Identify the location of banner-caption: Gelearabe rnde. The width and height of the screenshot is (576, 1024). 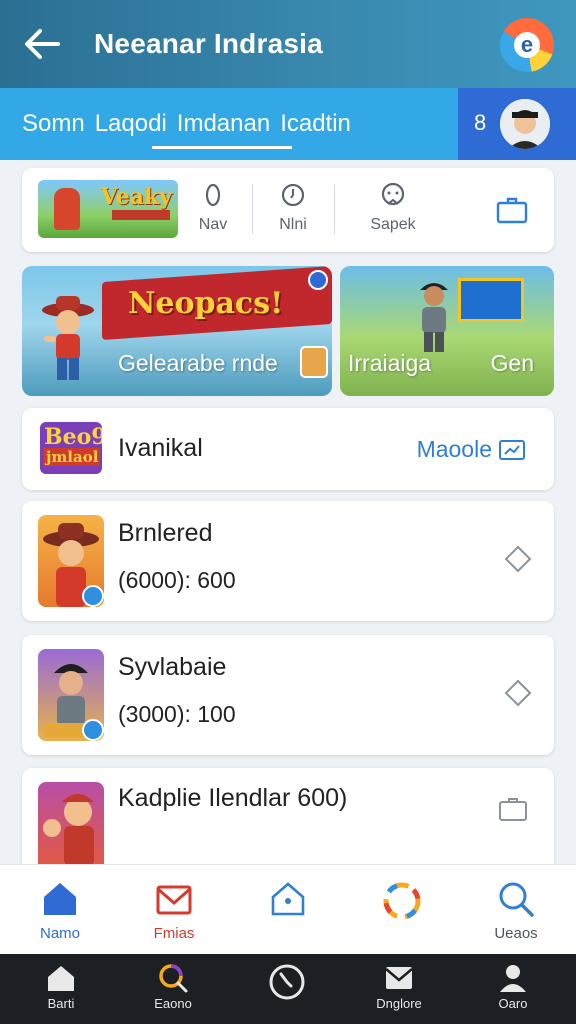
(198, 363).